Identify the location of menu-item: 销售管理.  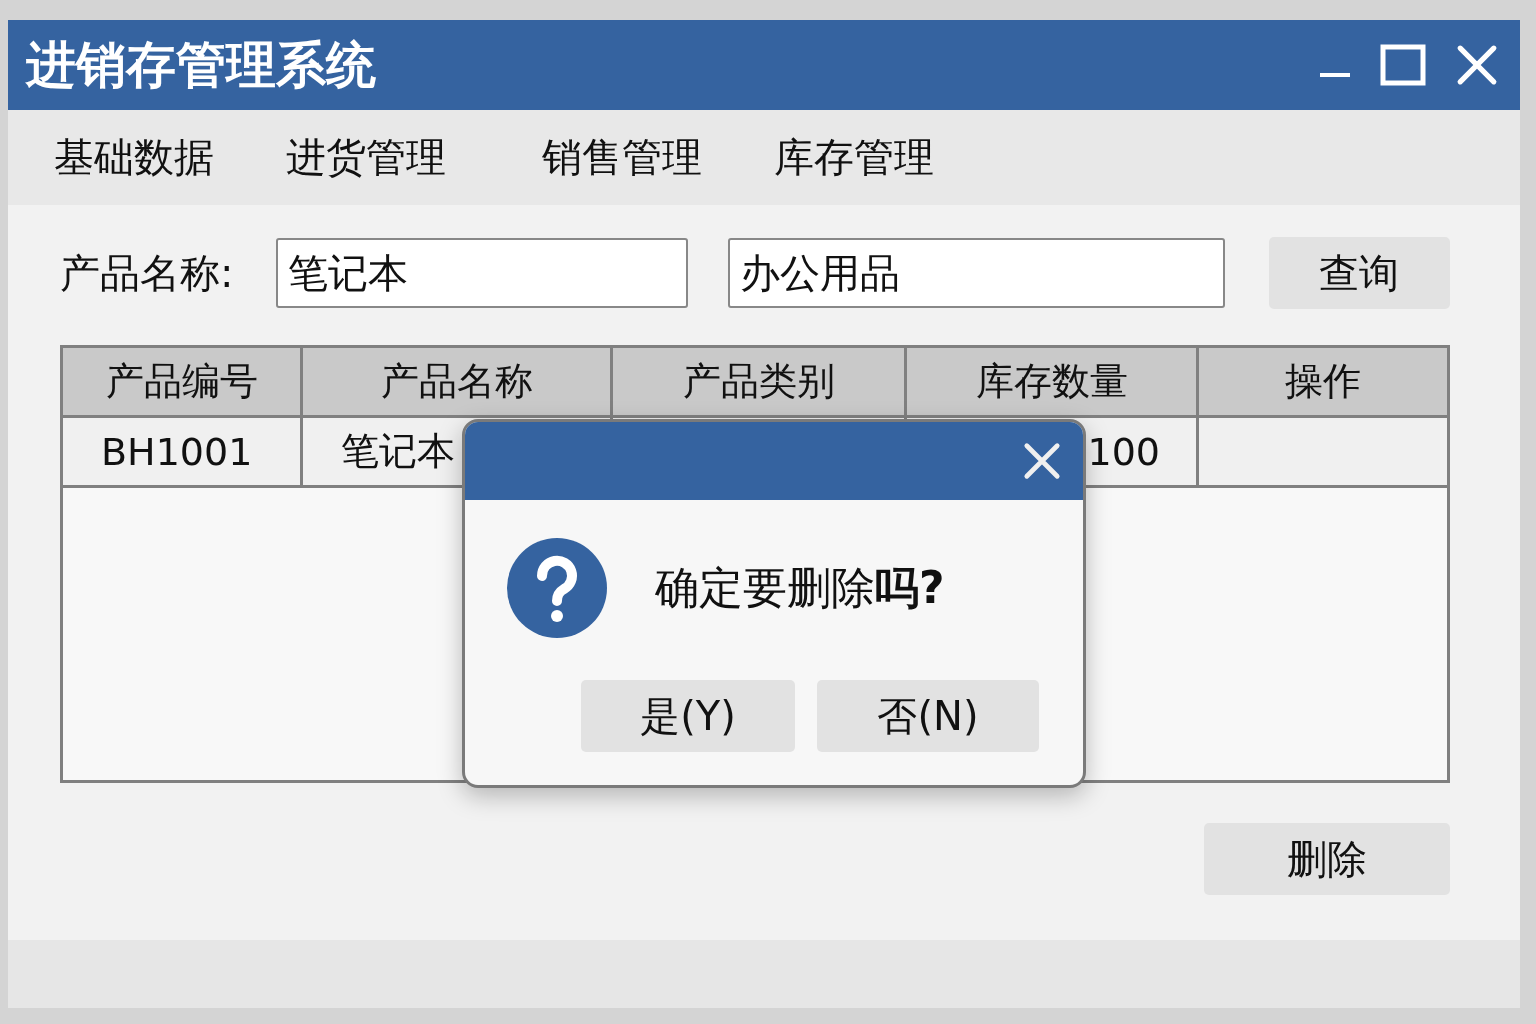
(622, 157).